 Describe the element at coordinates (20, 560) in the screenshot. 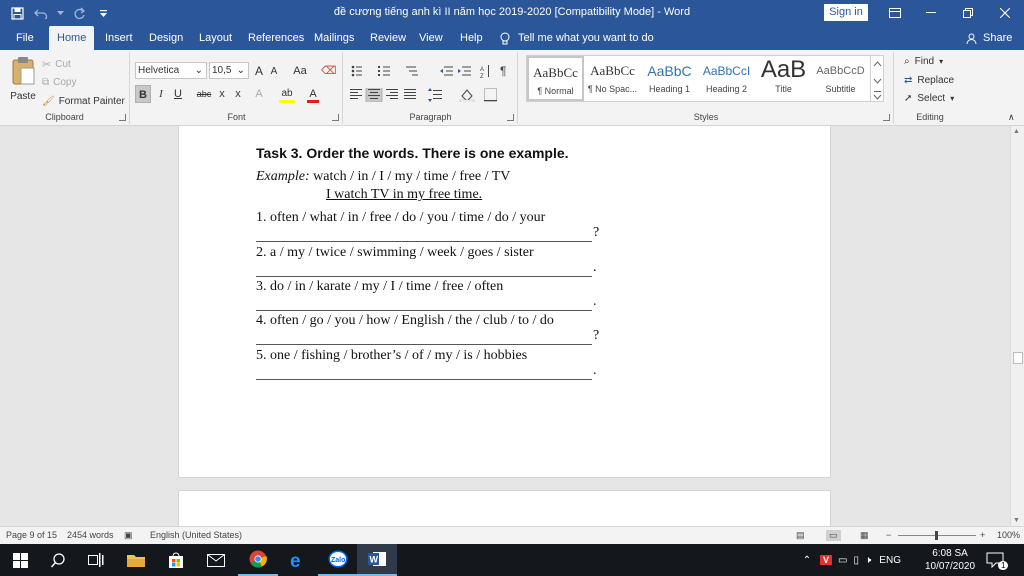

I see `windows-start-icon` at that location.